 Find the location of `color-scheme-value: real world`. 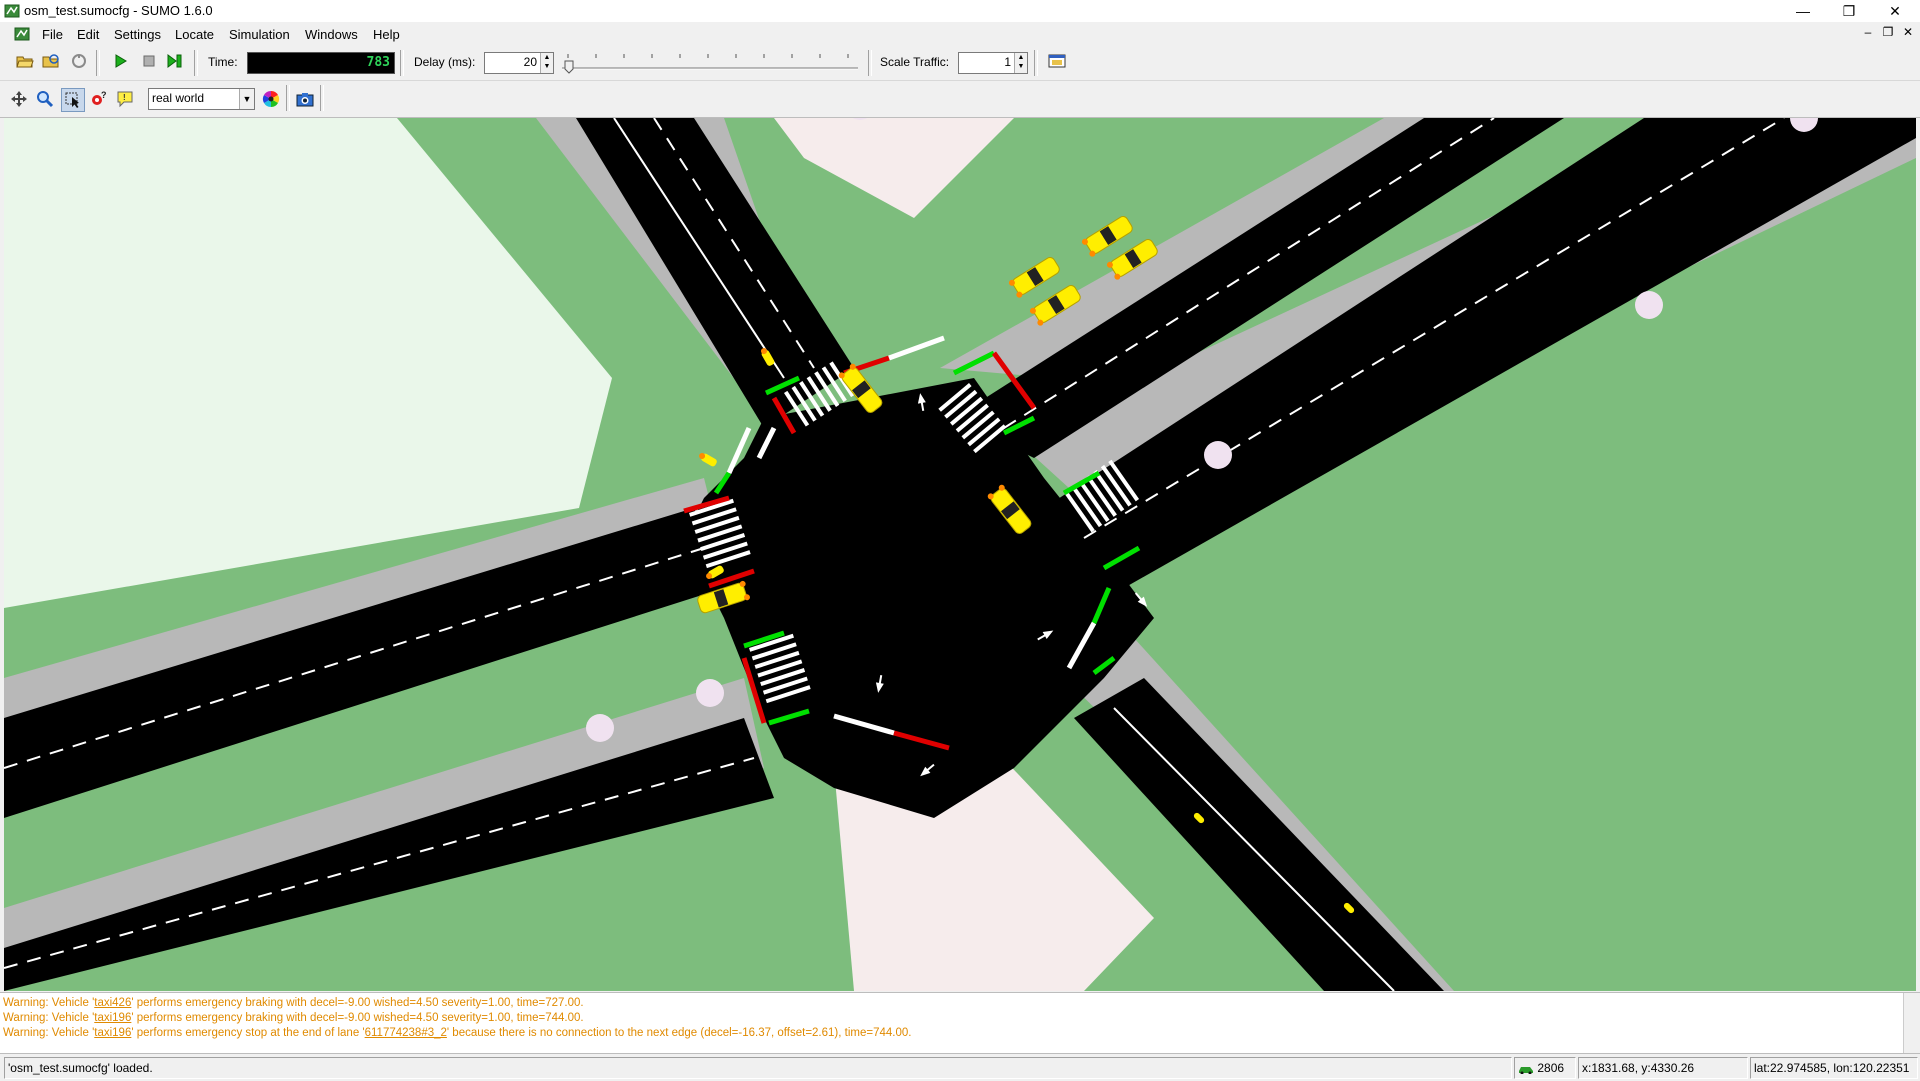

color-scheme-value: real world is located at coordinates (178, 98).